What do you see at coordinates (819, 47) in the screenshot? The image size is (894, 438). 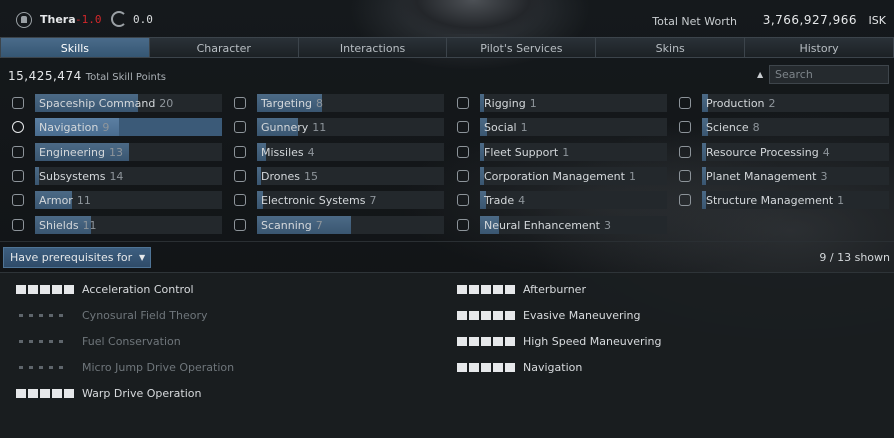 I see `tab-history: History` at bounding box center [819, 47].